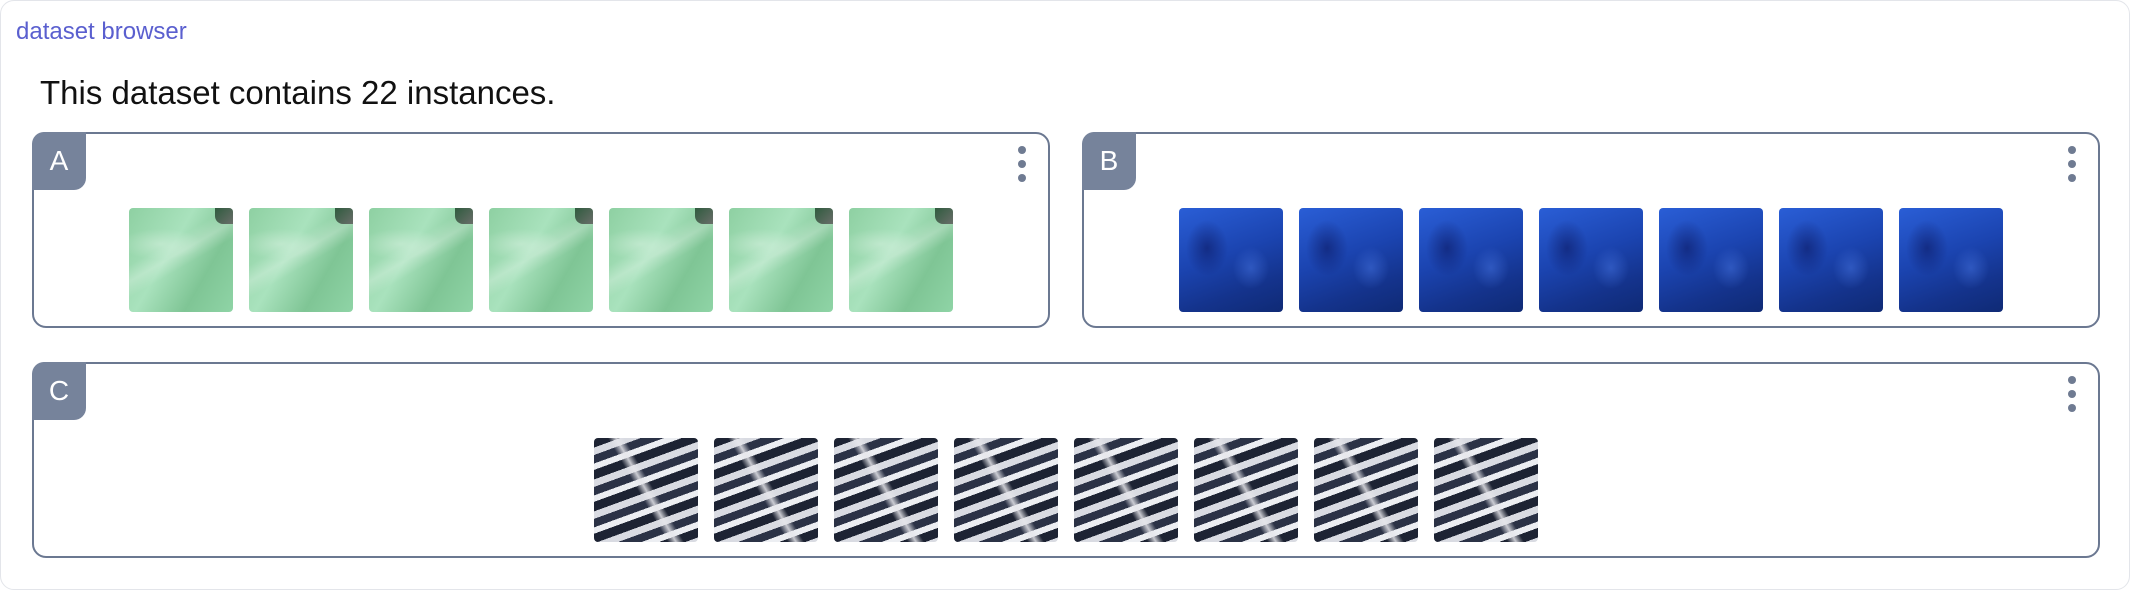  What do you see at coordinates (59, 391) in the screenshot?
I see `group-label: C` at bounding box center [59, 391].